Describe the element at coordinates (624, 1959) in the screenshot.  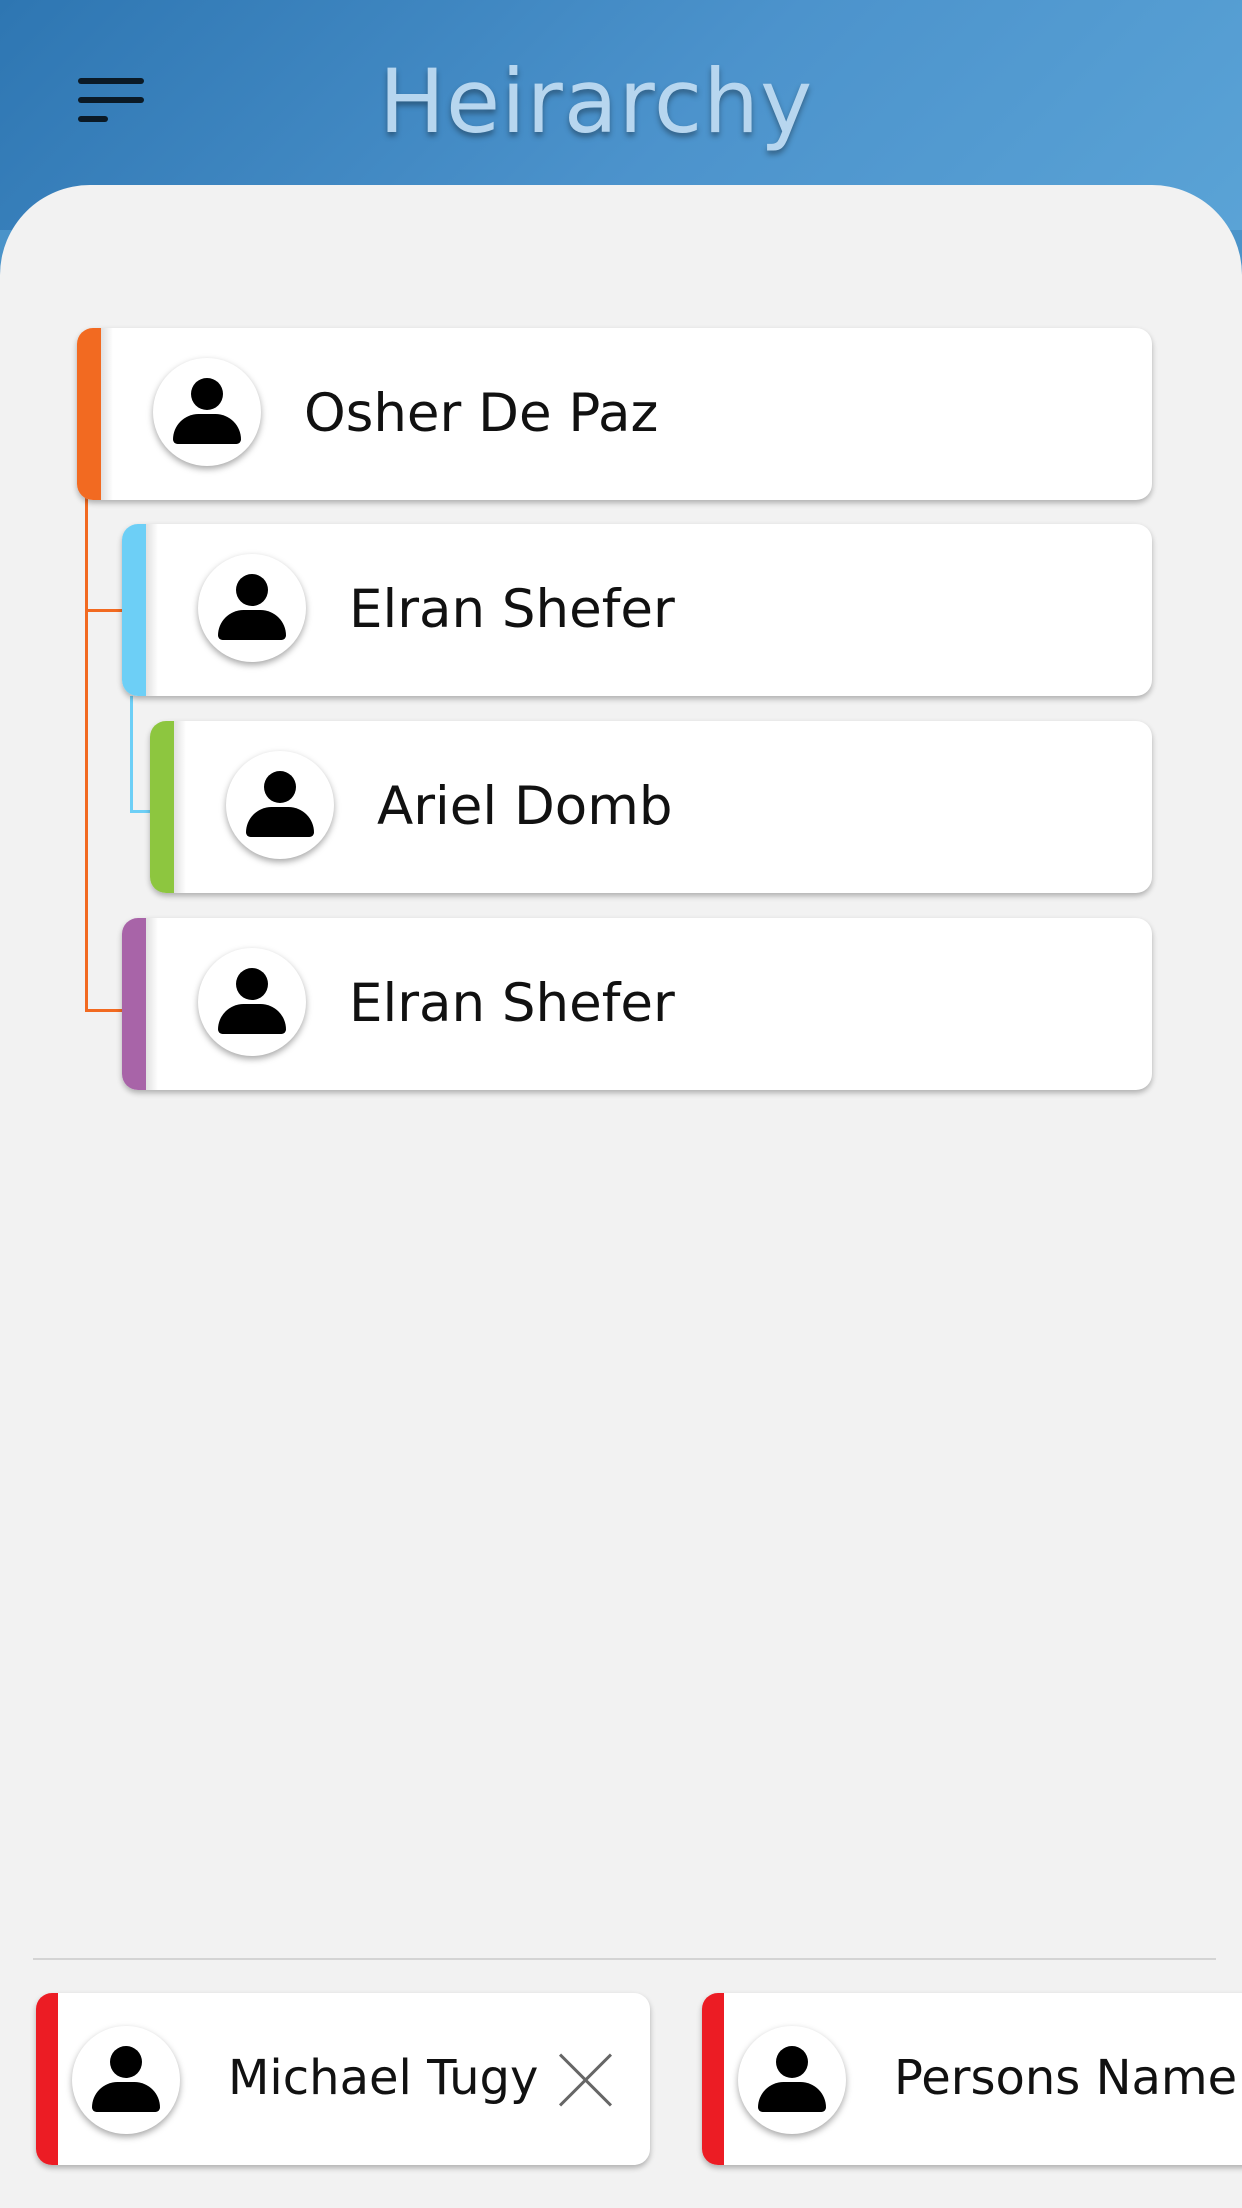
I see `divider` at that location.